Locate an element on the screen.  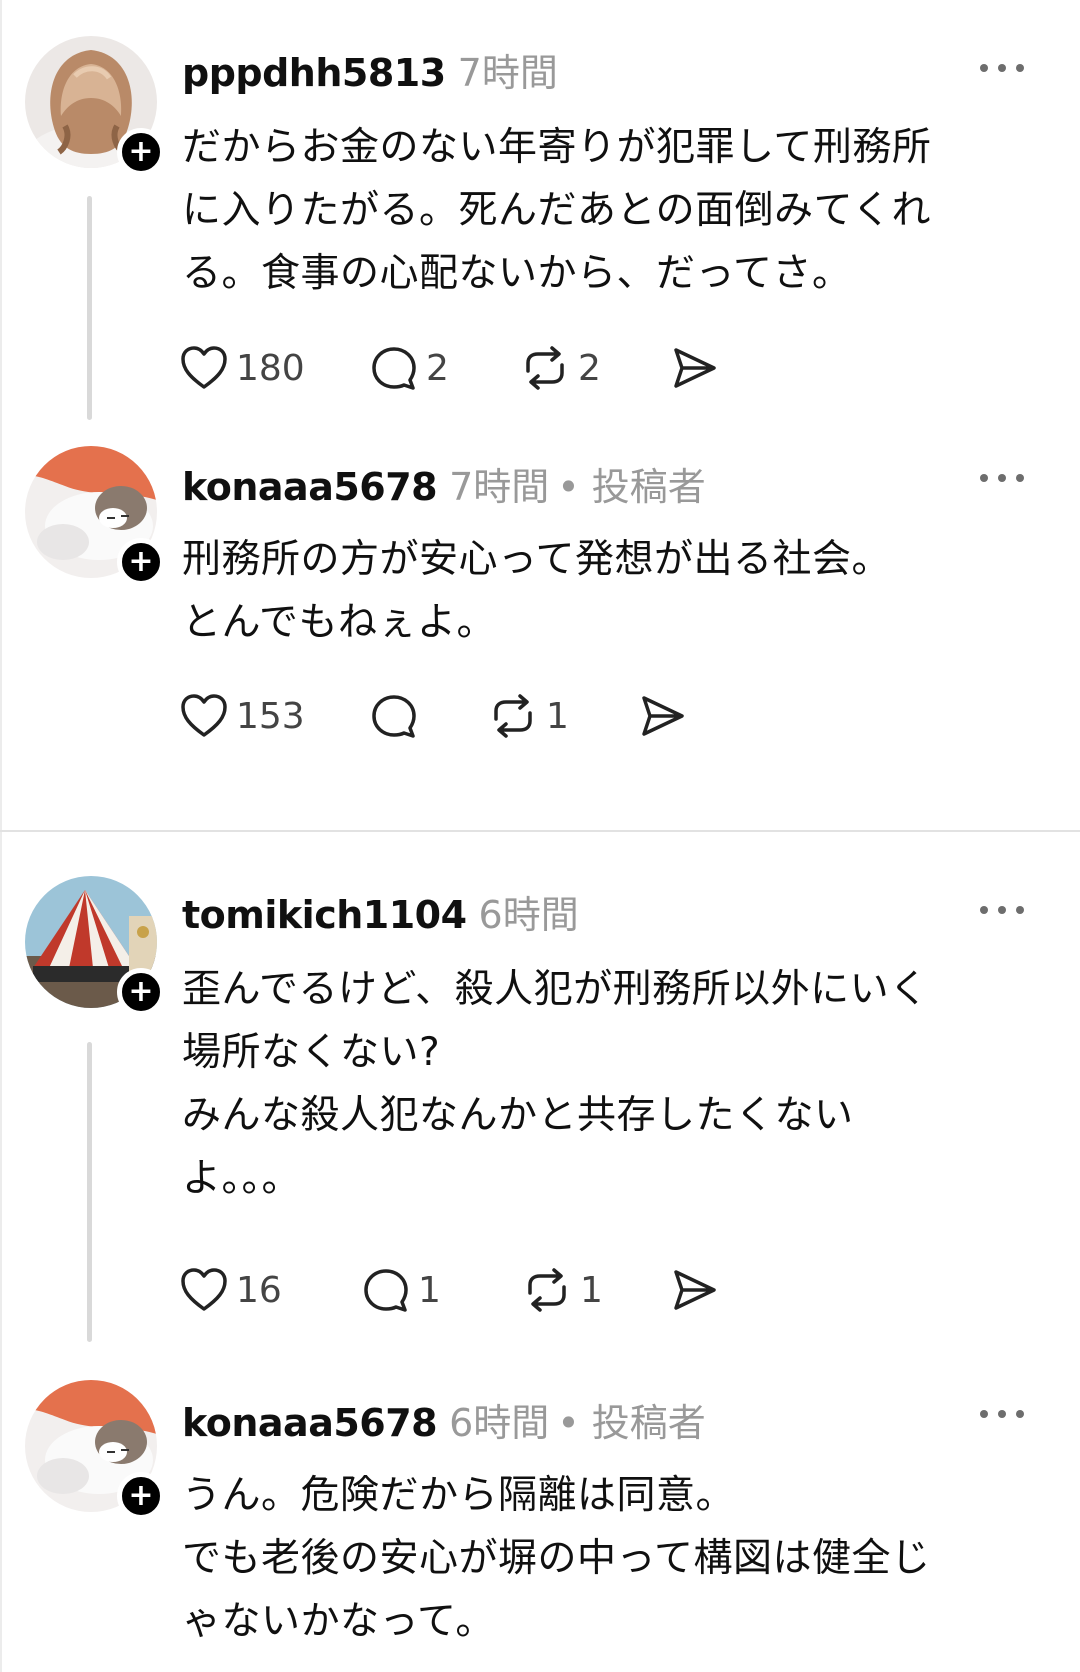
comment-button: 1 is located at coordinates (442, 1290).